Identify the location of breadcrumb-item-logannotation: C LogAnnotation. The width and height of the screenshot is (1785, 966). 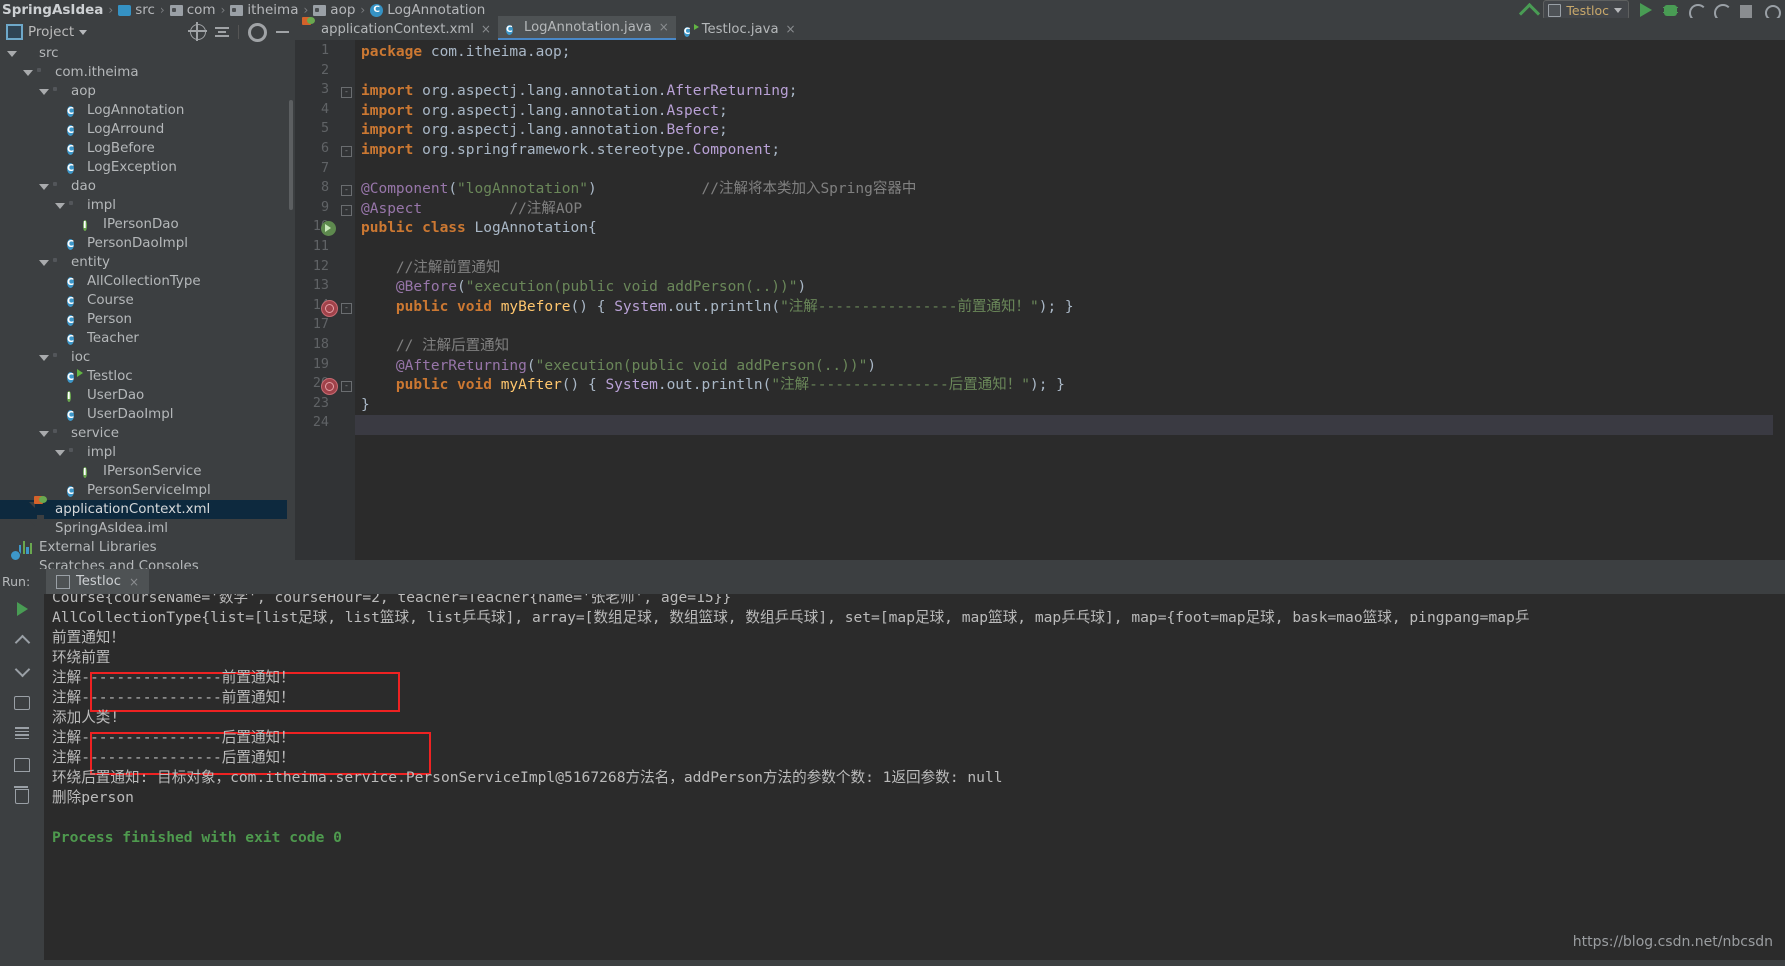
(427, 10).